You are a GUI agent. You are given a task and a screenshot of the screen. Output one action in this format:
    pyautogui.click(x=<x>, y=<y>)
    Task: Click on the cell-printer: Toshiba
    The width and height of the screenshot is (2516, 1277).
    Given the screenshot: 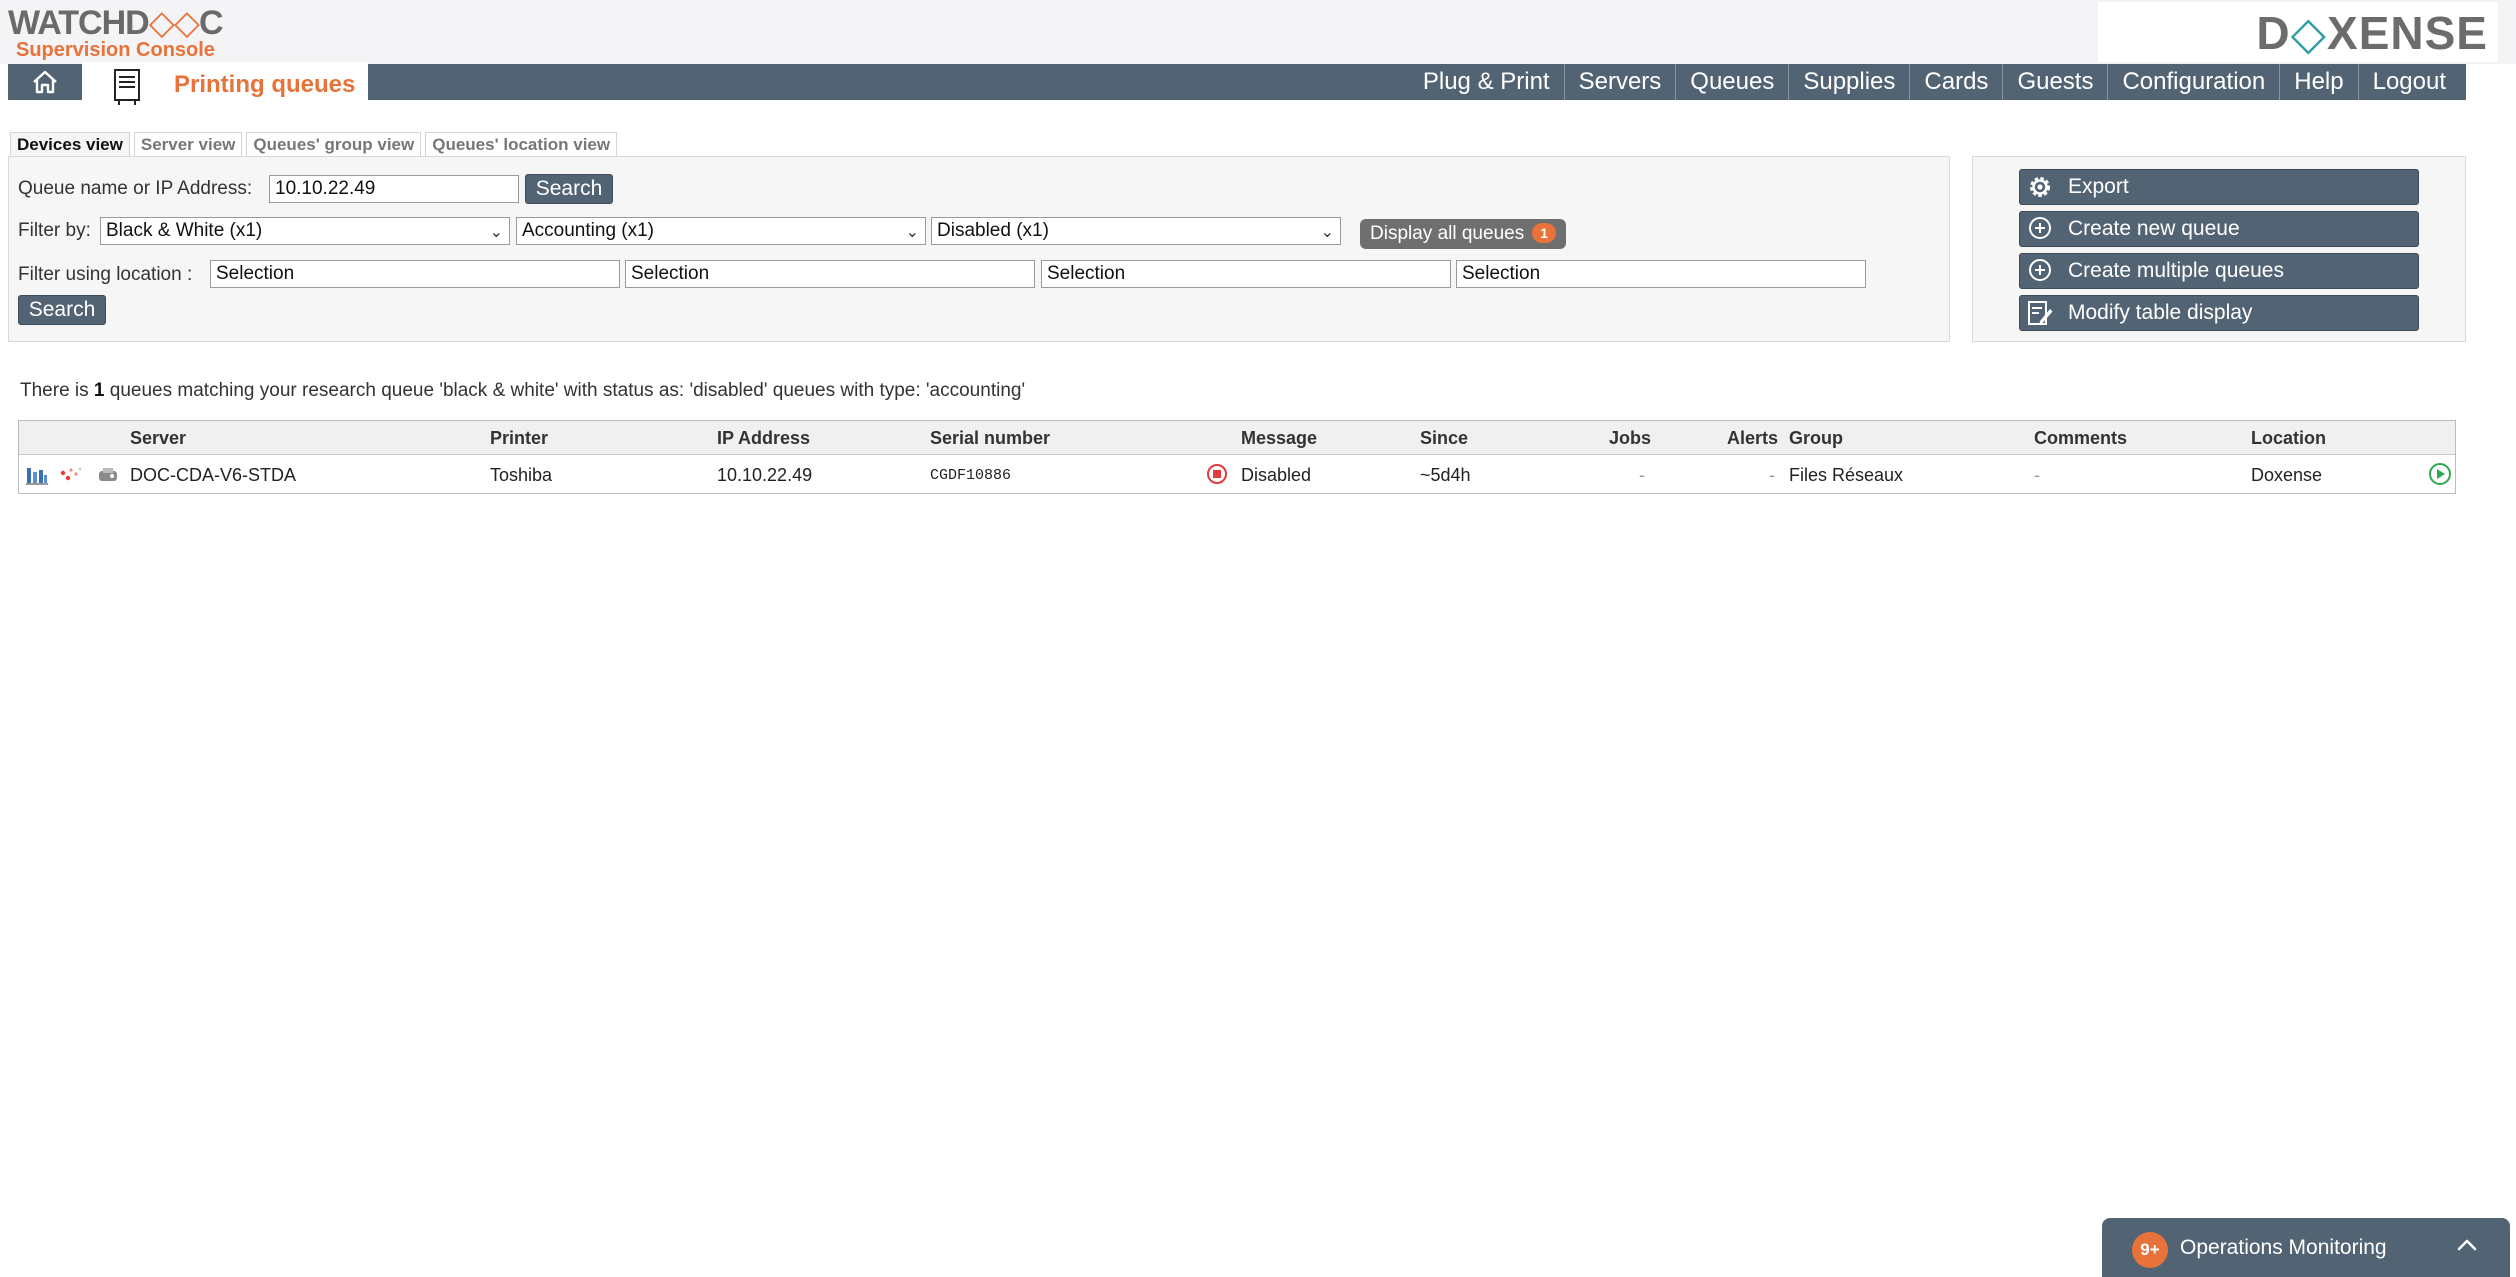 What is the action you would take?
    pyautogui.click(x=521, y=475)
    